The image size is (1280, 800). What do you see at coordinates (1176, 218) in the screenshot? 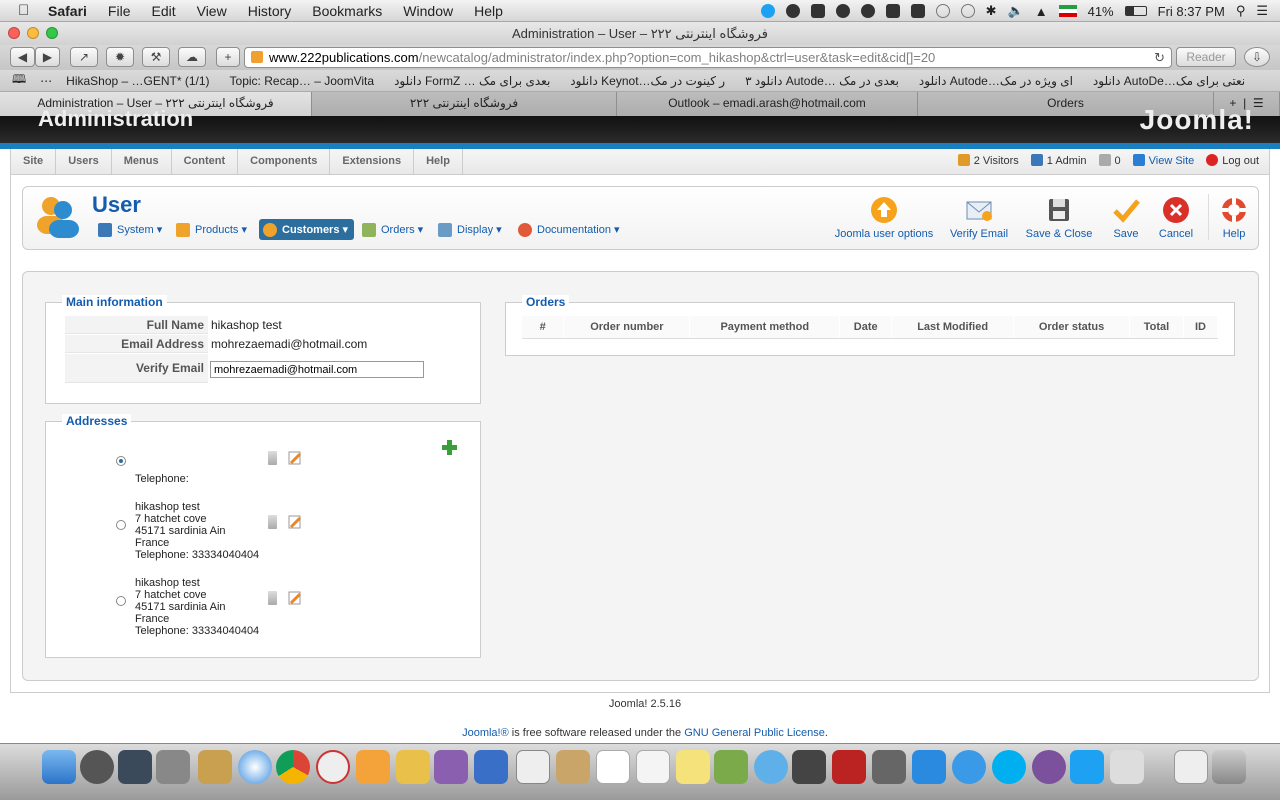
I see `cancel-button: Cancel` at bounding box center [1176, 218].